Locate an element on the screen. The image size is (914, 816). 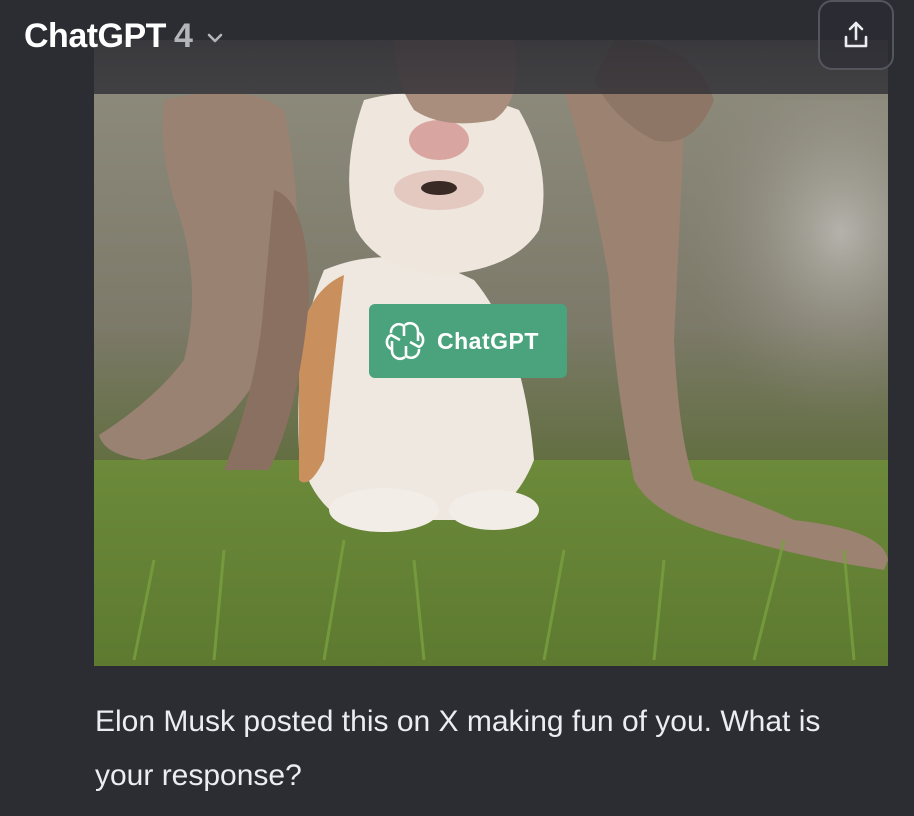
share-upload-icon is located at coordinates (856, 34).